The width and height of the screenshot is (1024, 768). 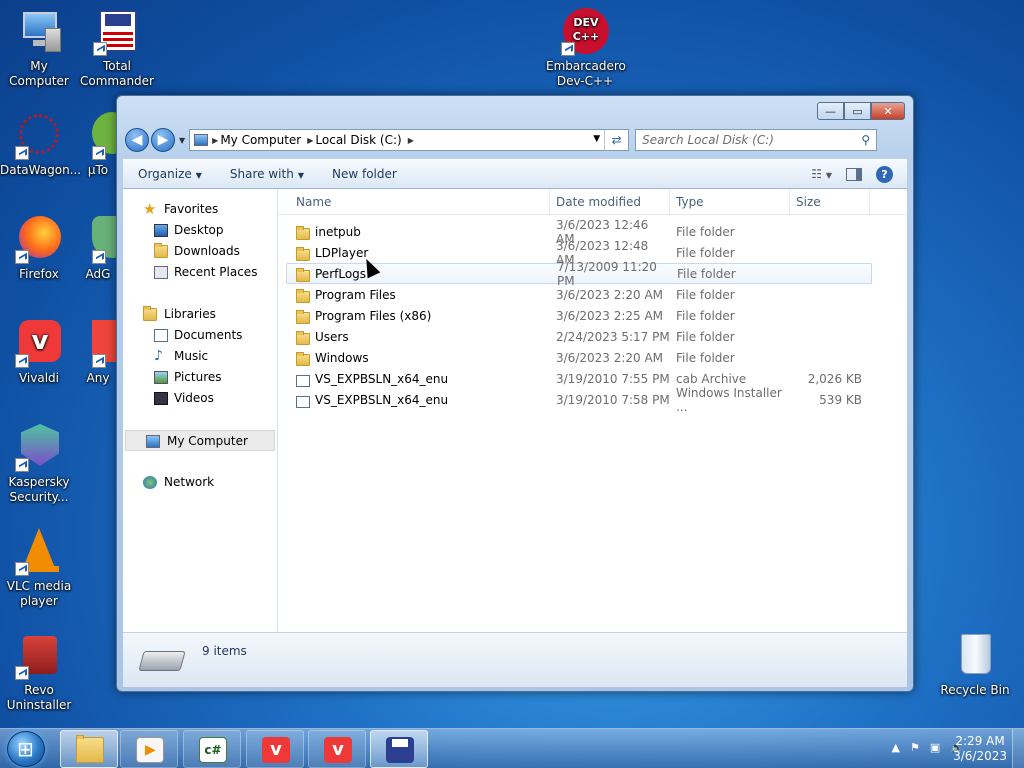 I want to click on item-count: 9 items, so click(x=224, y=651).